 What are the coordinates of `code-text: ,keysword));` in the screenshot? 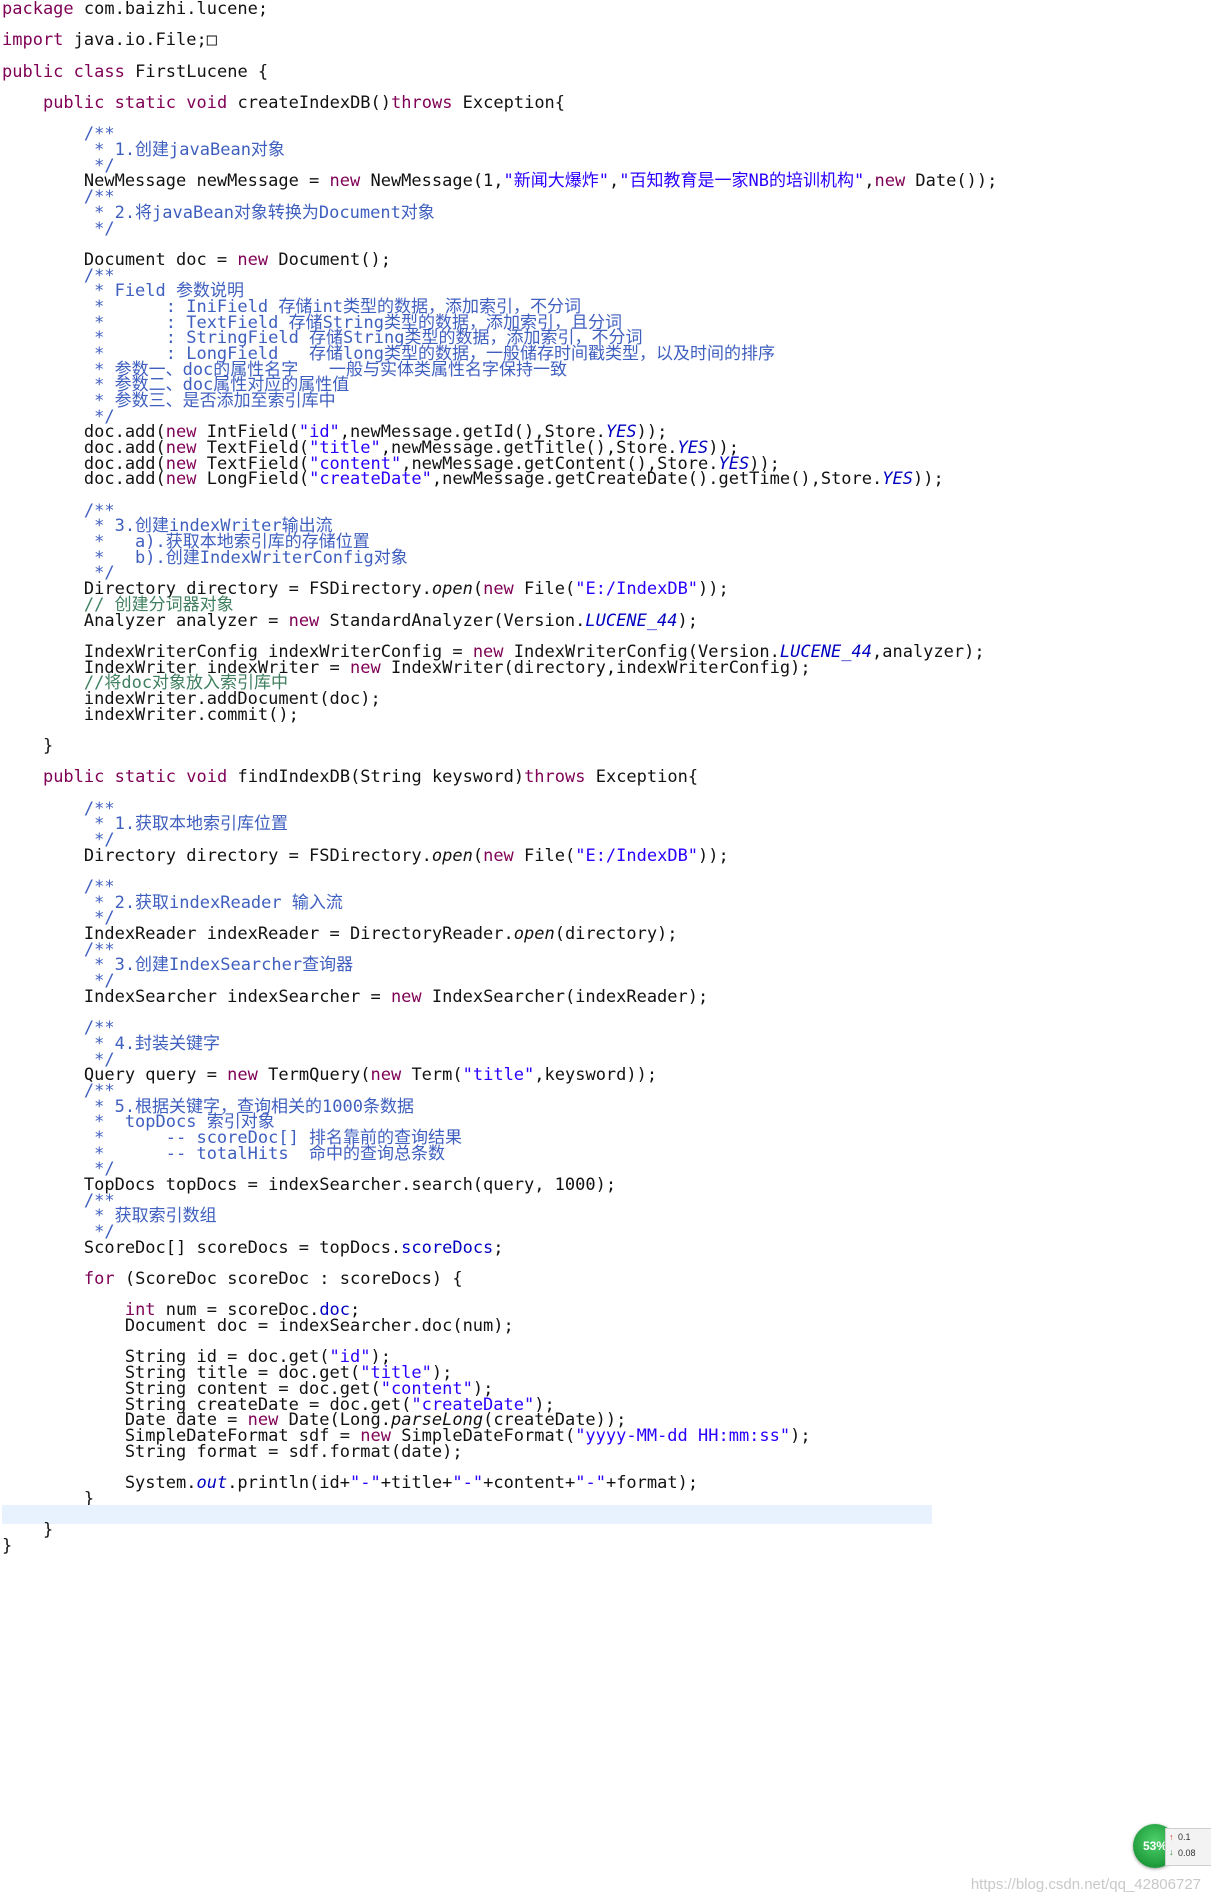 It's located at (596, 1075).